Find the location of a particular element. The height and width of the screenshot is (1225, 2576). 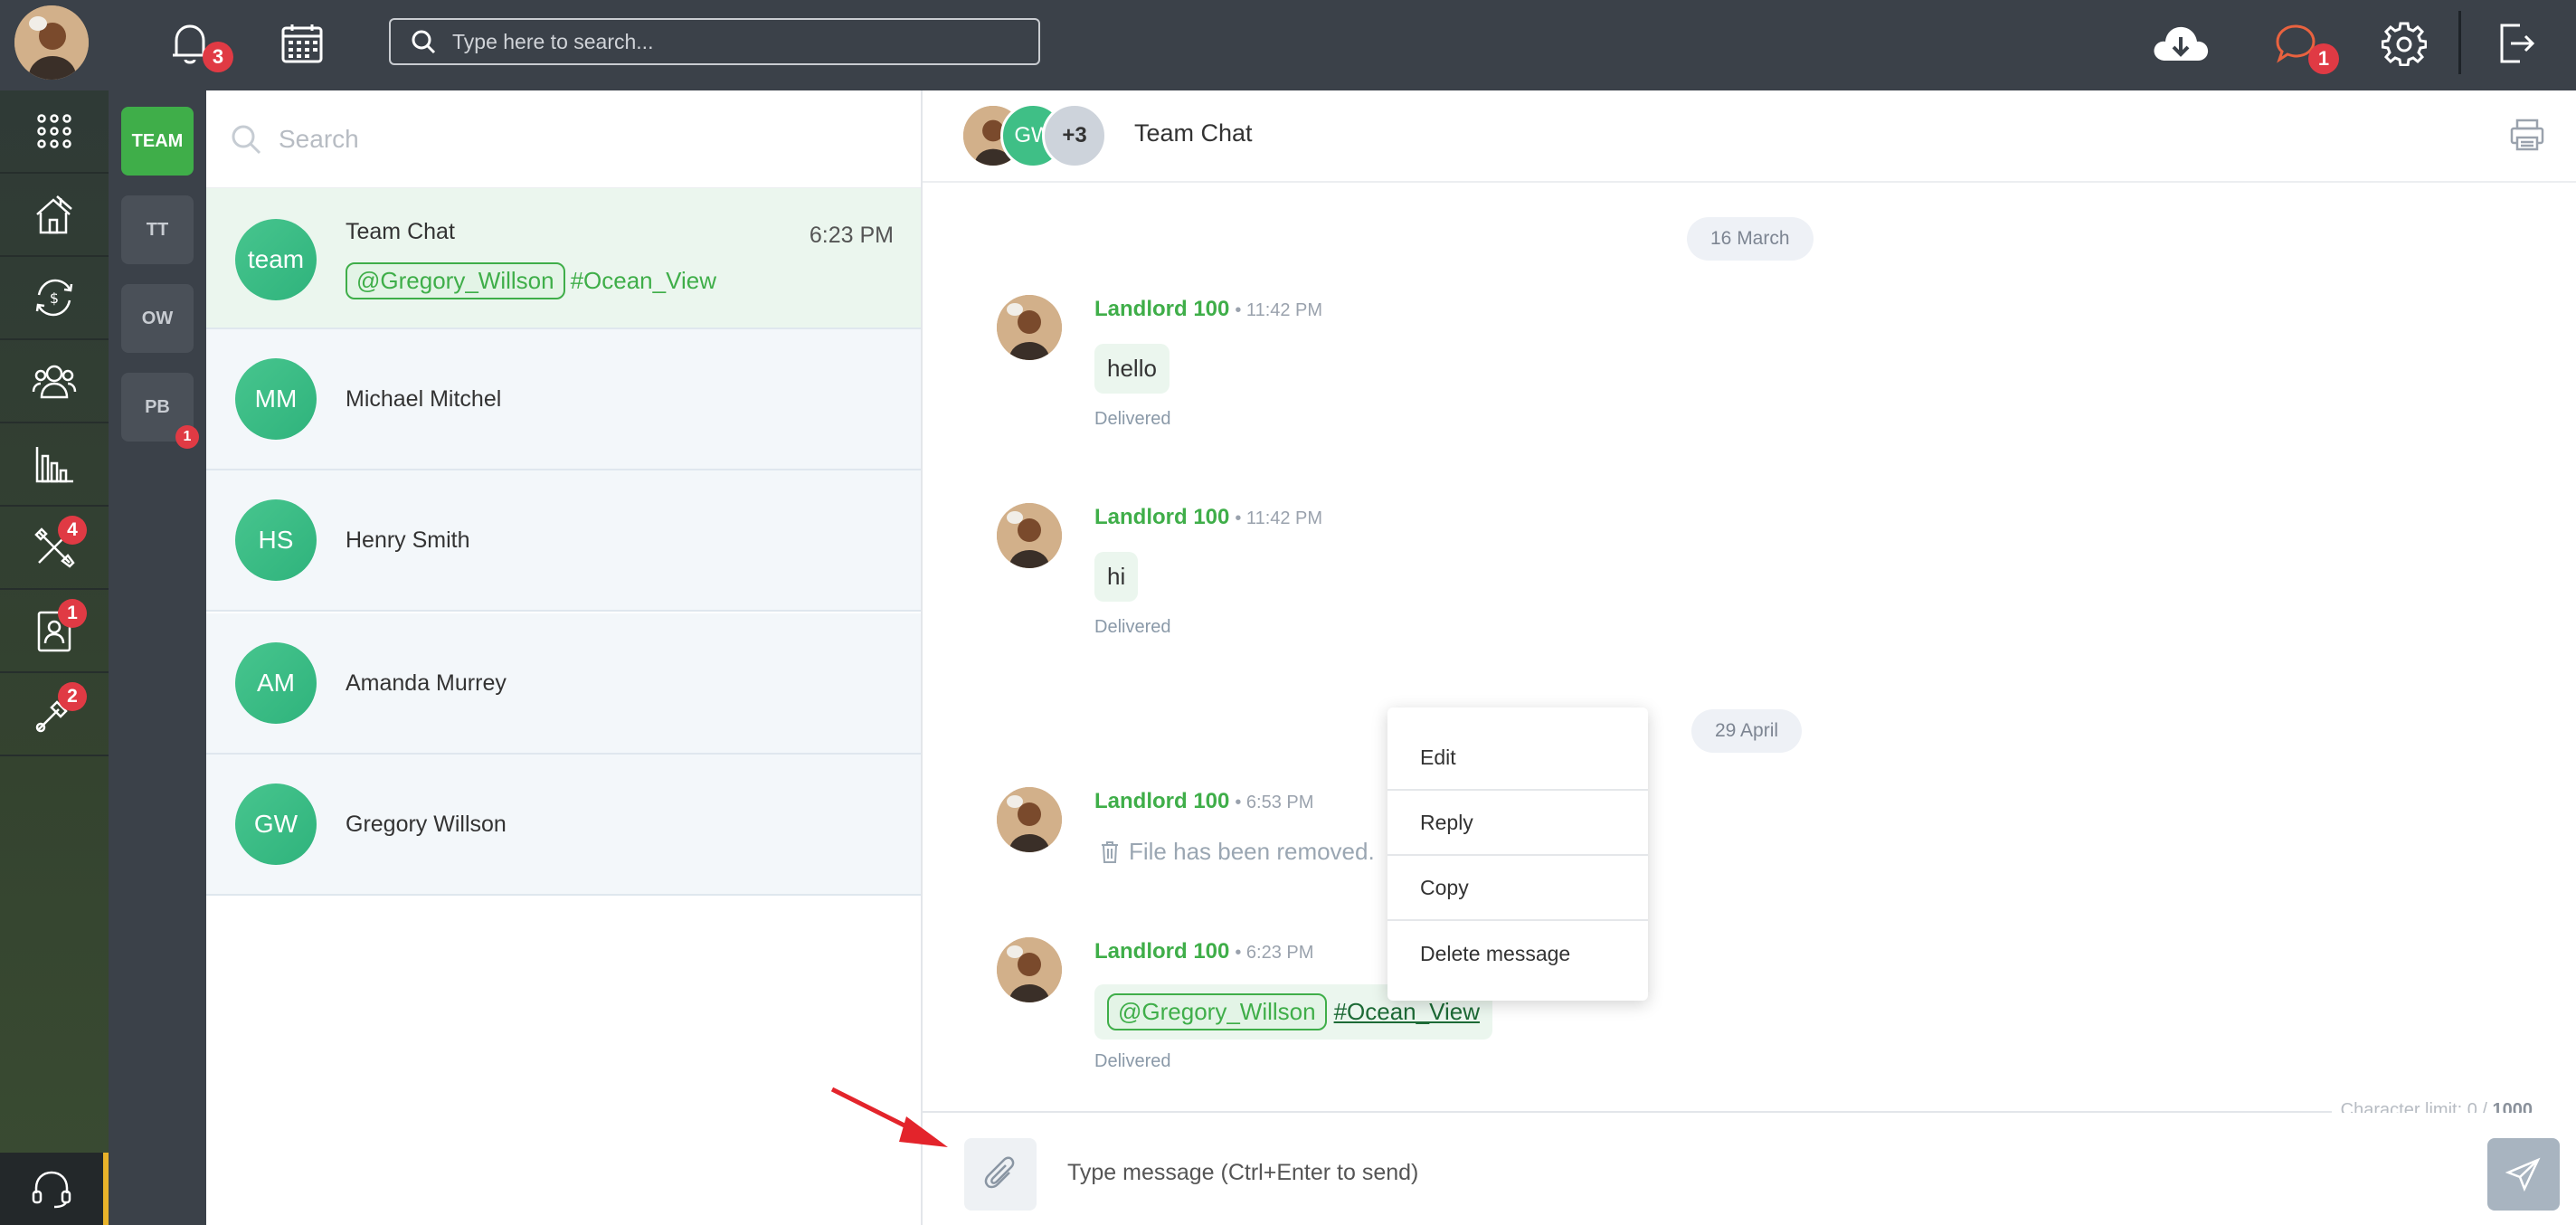

menu-copy: Copy is located at coordinates (1518, 888).